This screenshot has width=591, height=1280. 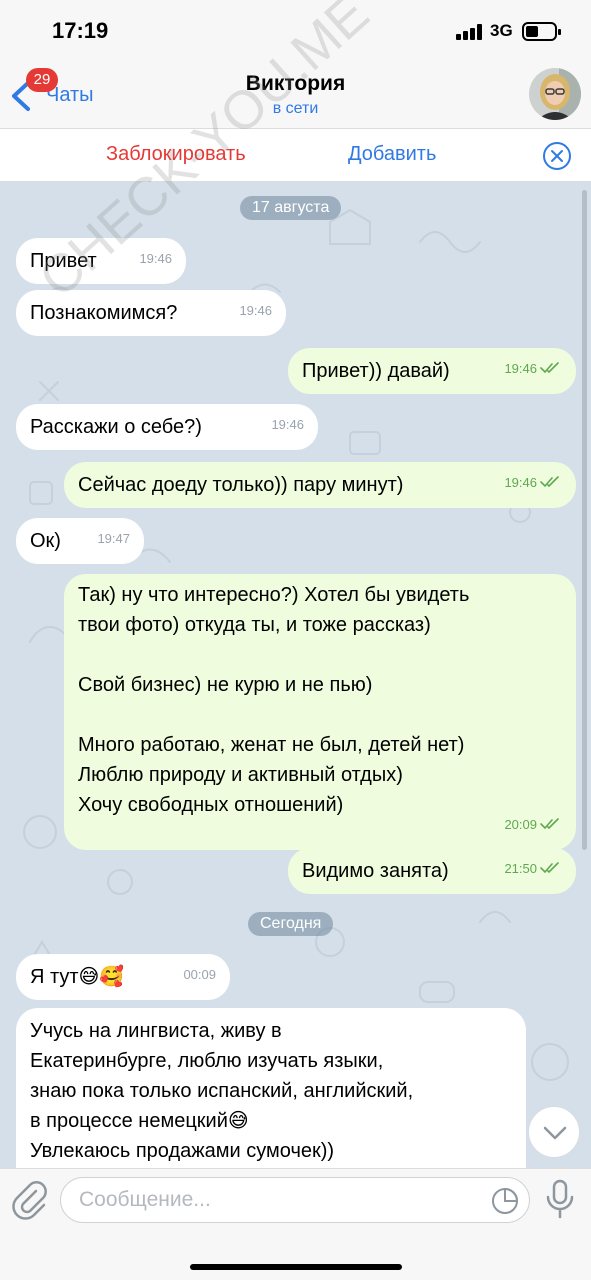 I want to click on message-time: 00:09, so click(x=199, y=974).